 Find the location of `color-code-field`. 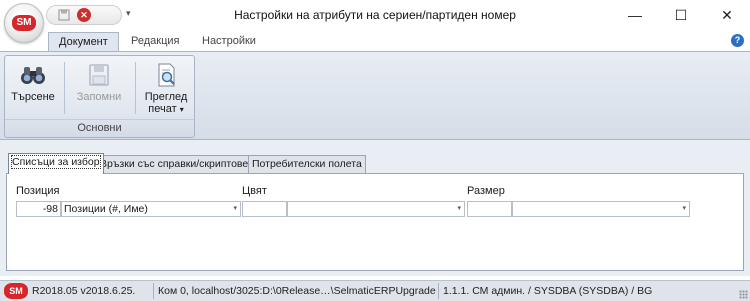

color-code-field is located at coordinates (264, 209).